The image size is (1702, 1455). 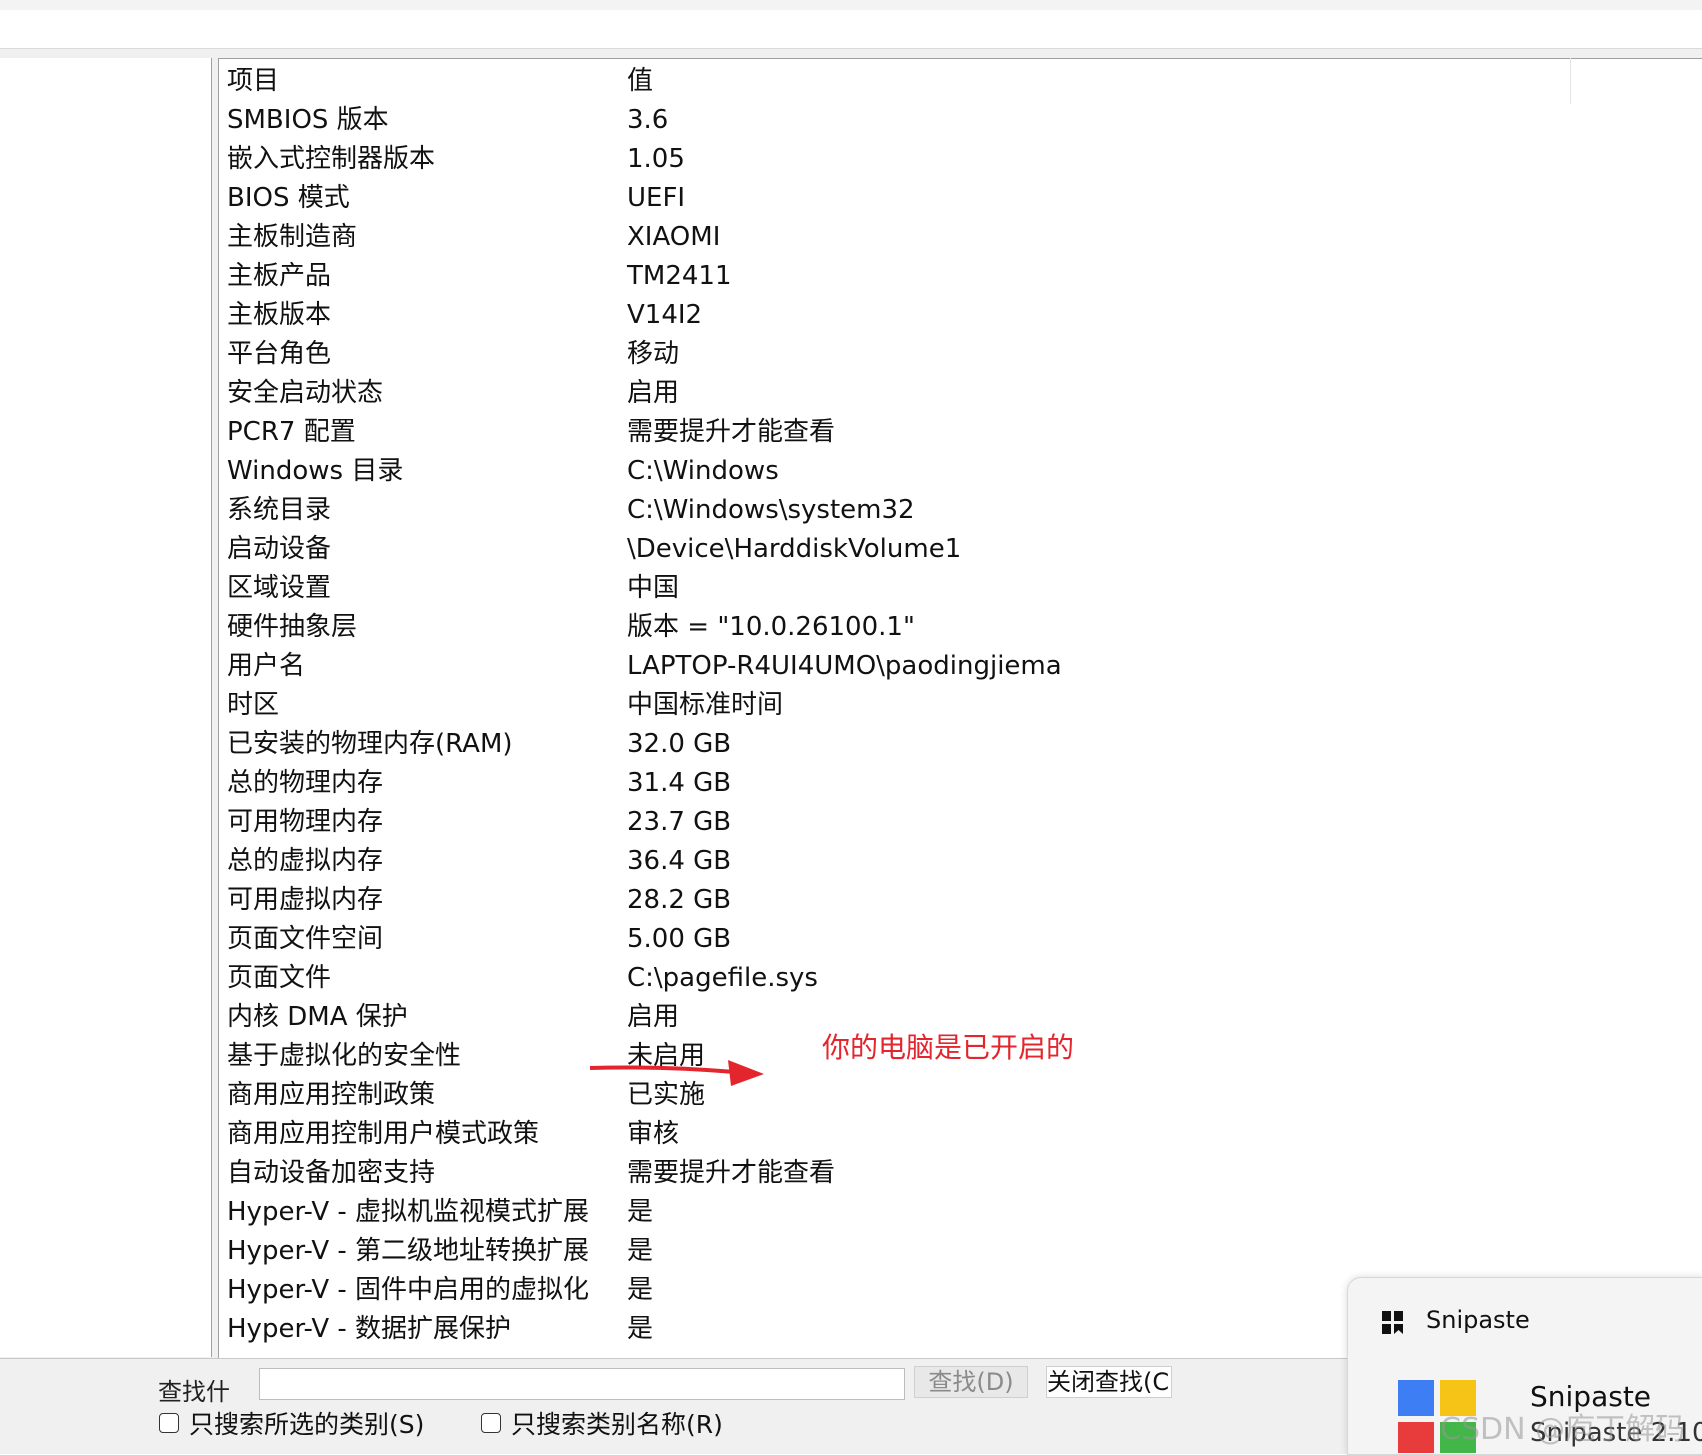 I want to click on row-item-name: 自动设备加密支持, so click(x=331, y=1173).